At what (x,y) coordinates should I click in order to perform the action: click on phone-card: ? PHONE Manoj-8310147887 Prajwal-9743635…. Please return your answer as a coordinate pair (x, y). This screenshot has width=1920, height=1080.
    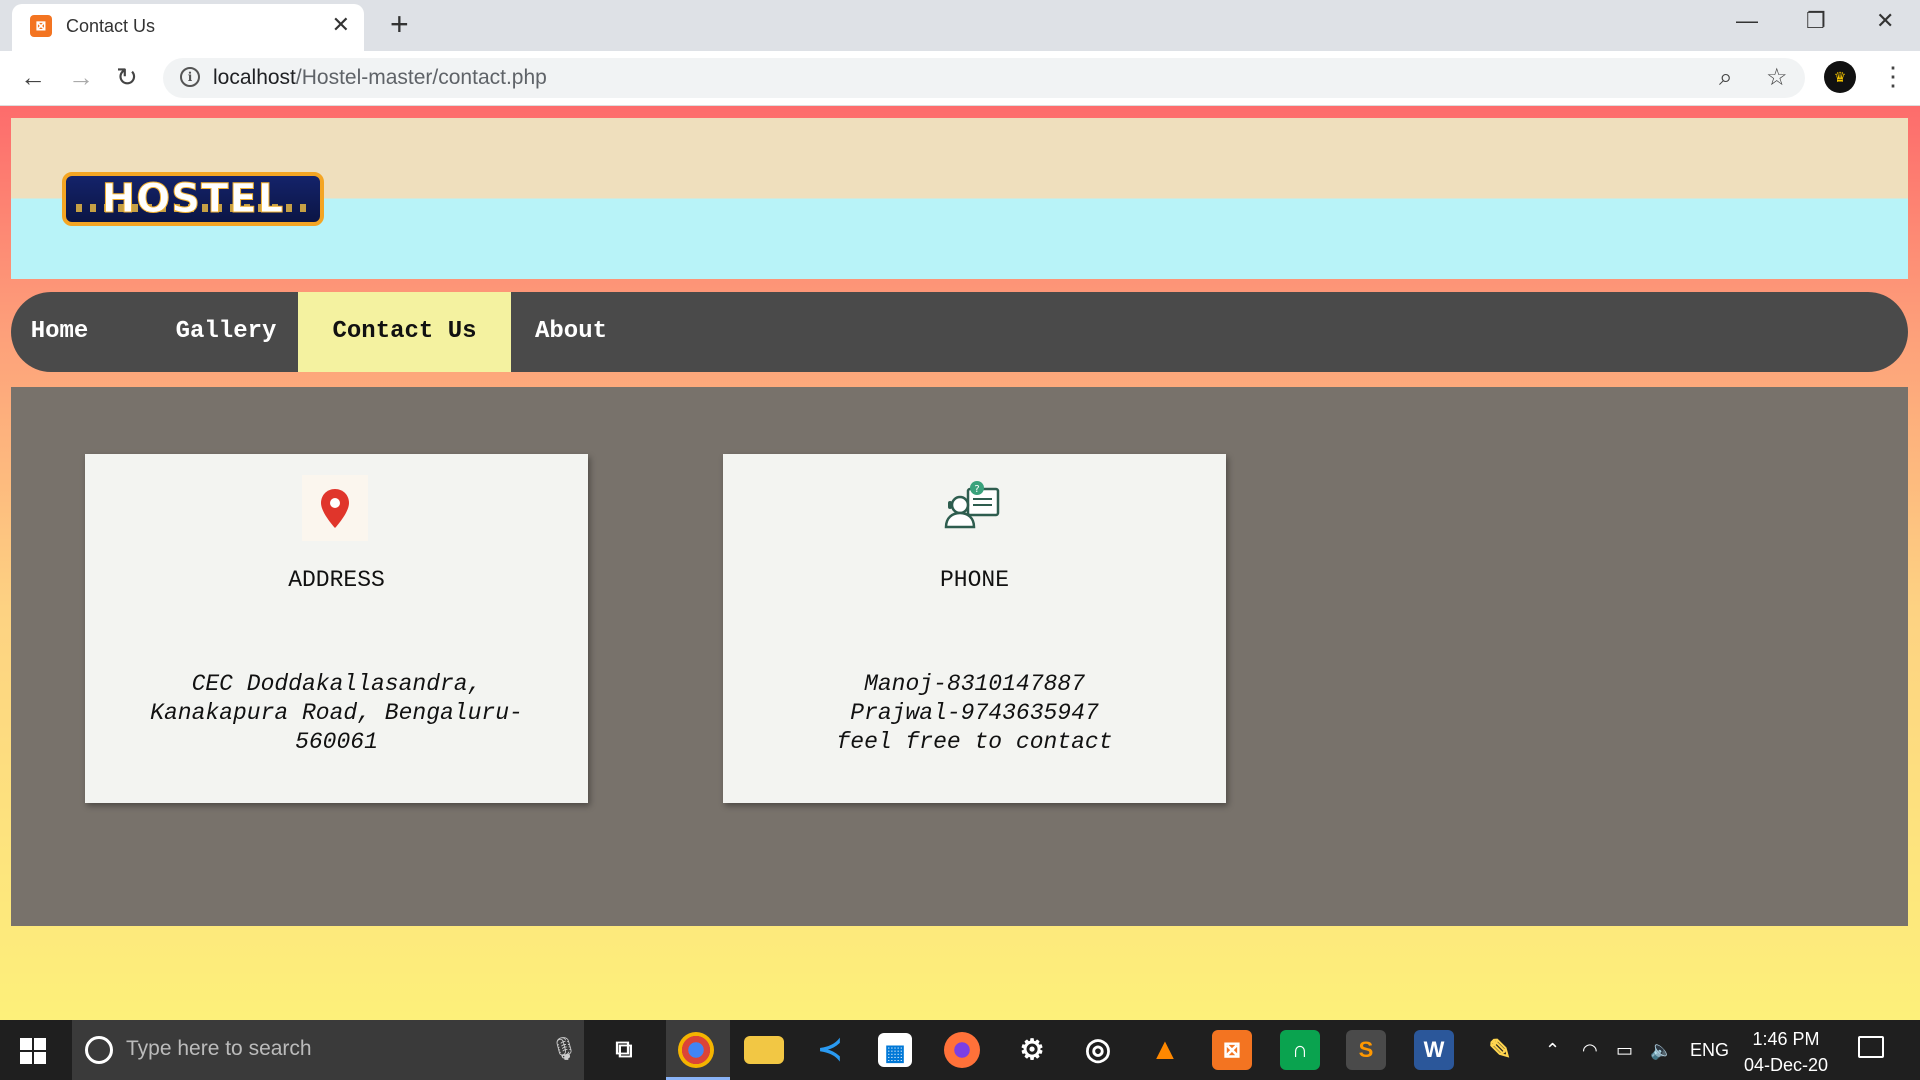
    Looking at the image, I should click on (974, 628).